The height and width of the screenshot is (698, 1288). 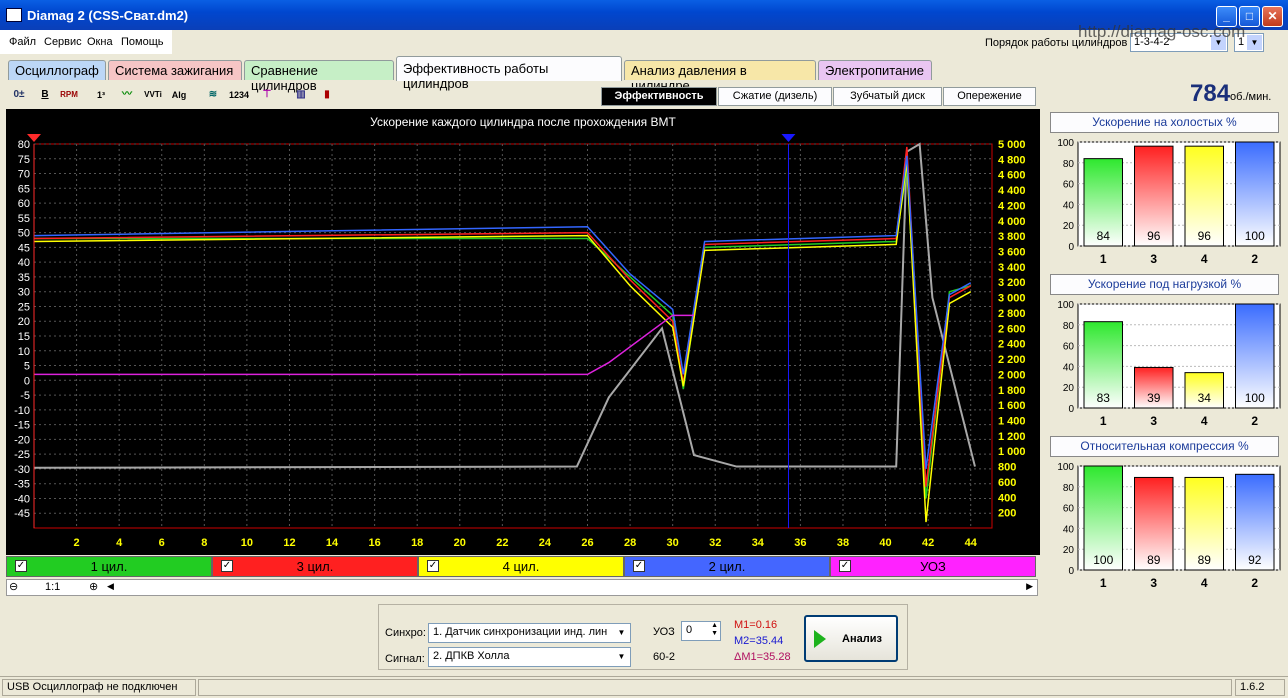 I want to click on analyze-label: Анализ, so click(x=862, y=639).